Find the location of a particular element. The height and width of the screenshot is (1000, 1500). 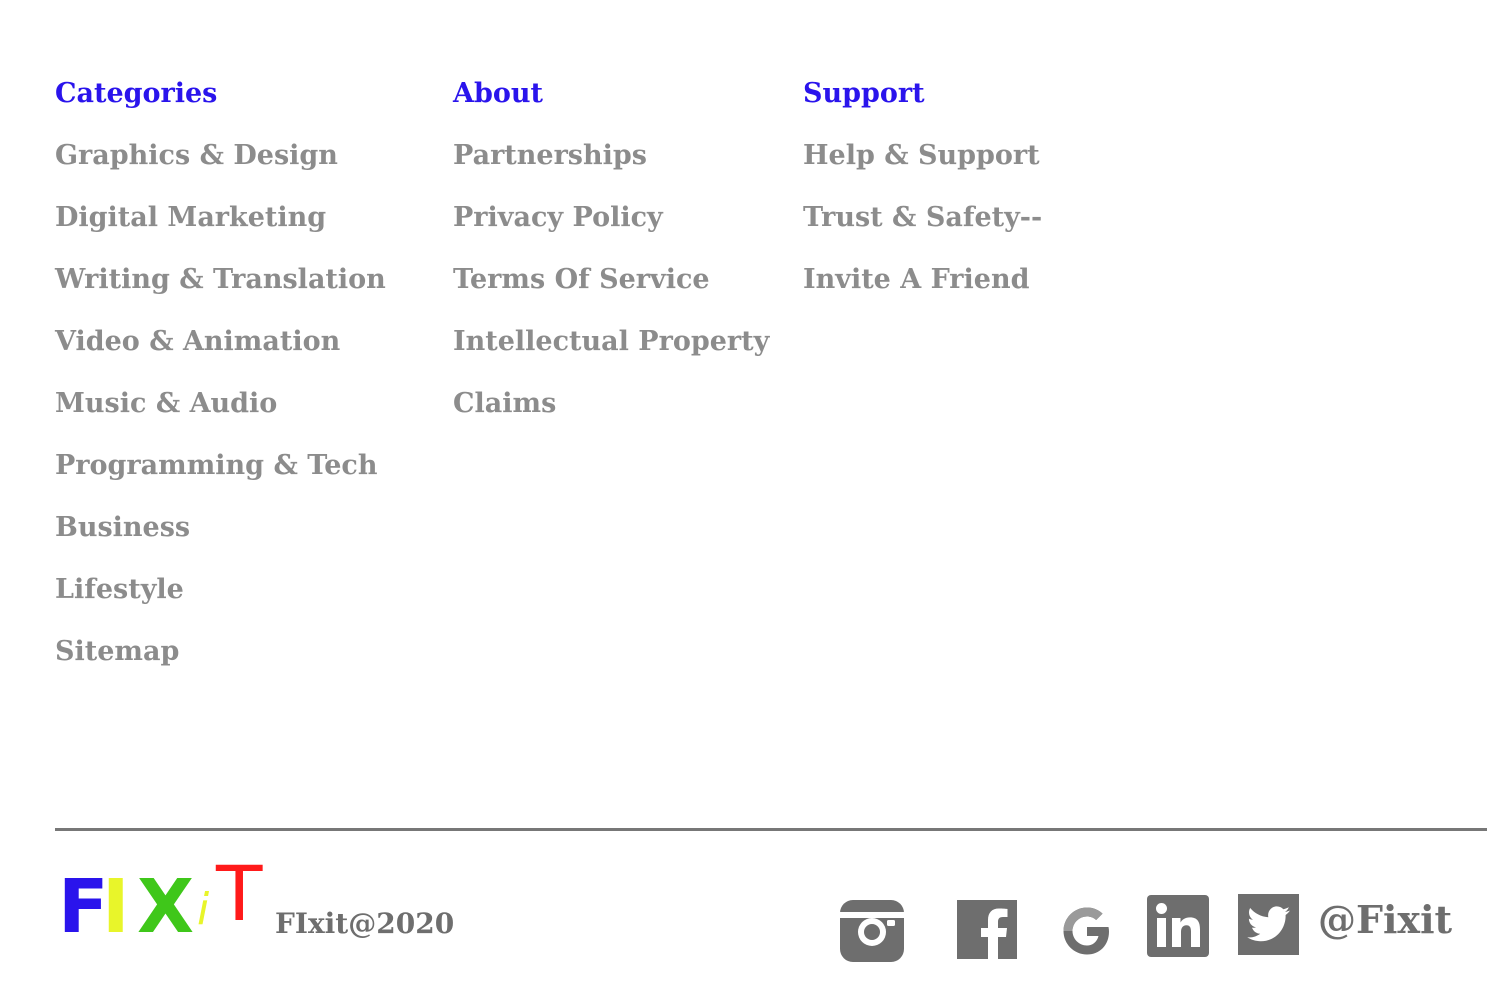

support-link-invite-friend: Invite A Friend is located at coordinates (922, 293).